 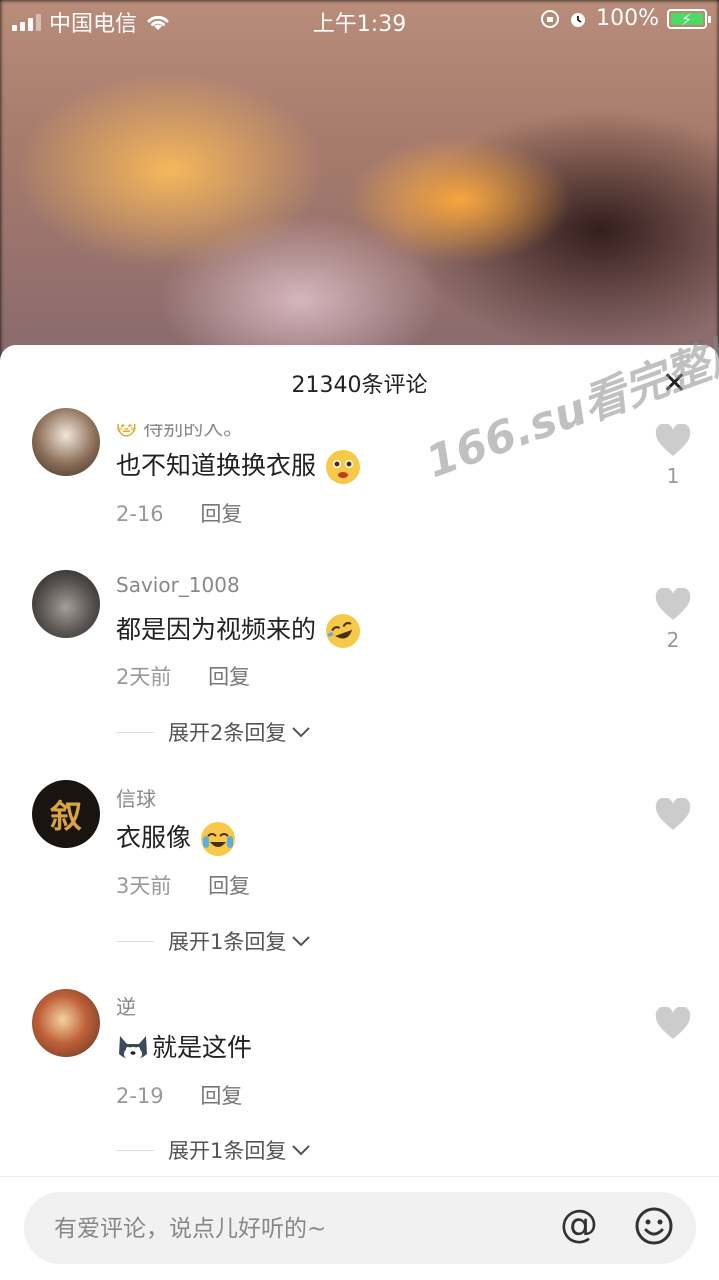 I want to click on expand-replies-button: 展开2条回复, so click(x=214, y=732).